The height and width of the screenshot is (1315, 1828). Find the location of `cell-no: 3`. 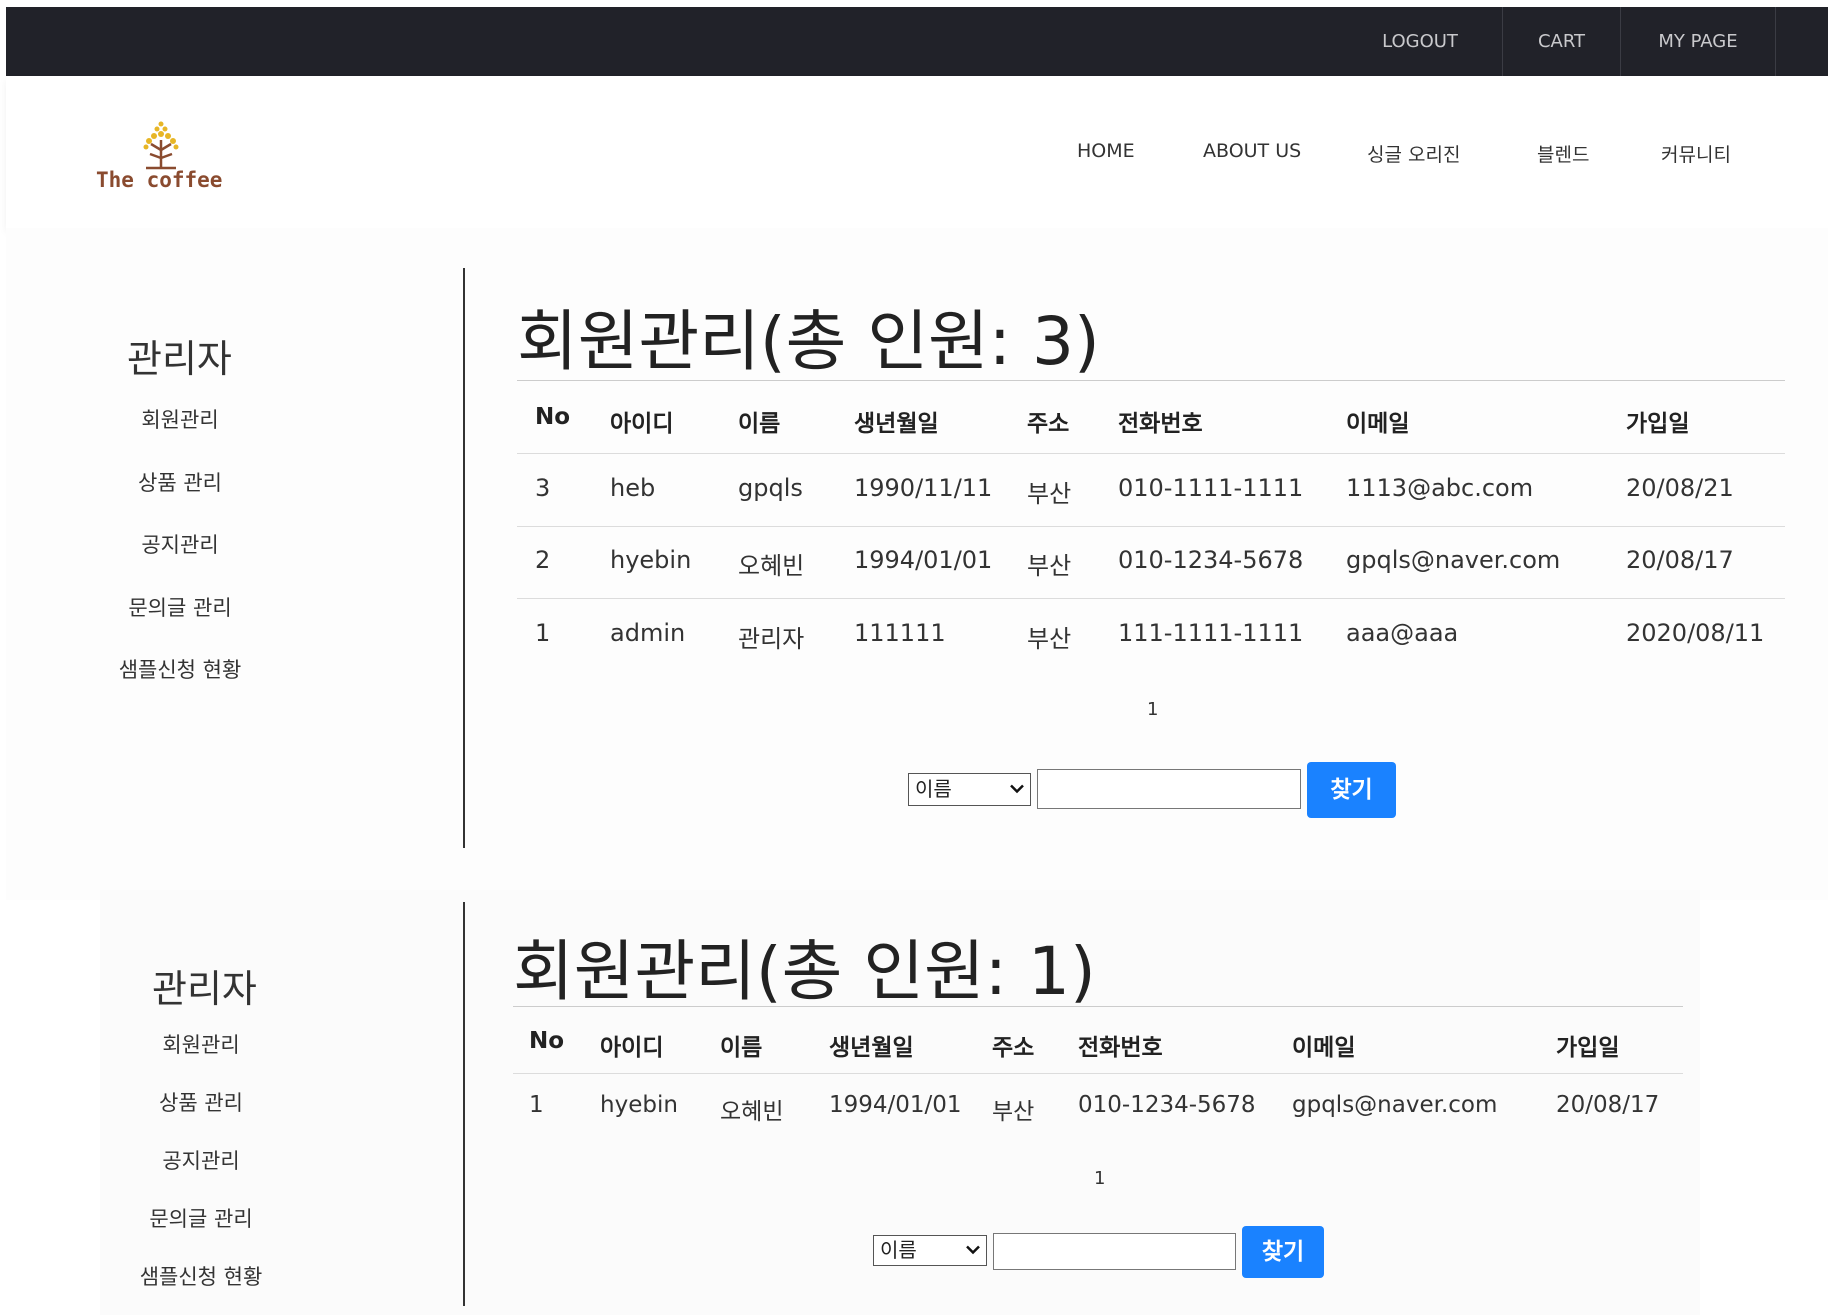

cell-no: 3 is located at coordinates (543, 488).